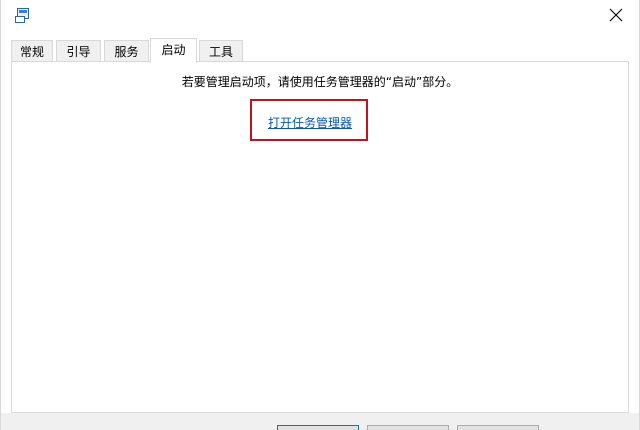 The image size is (640, 430). Describe the element at coordinates (173, 50) in the screenshot. I see `tab-startup: 启动` at that location.